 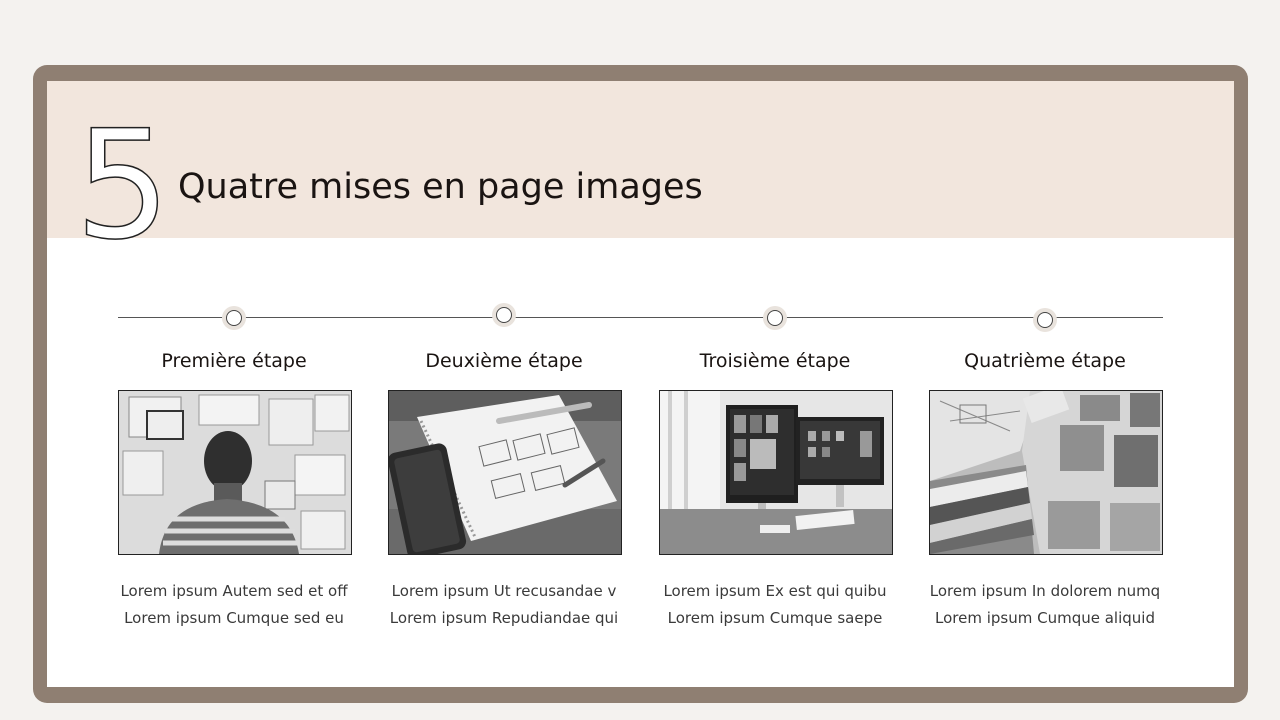 What do you see at coordinates (1045, 361) in the screenshot?
I see `step-heading-4: Quatrième étape` at bounding box center [1045, 361].